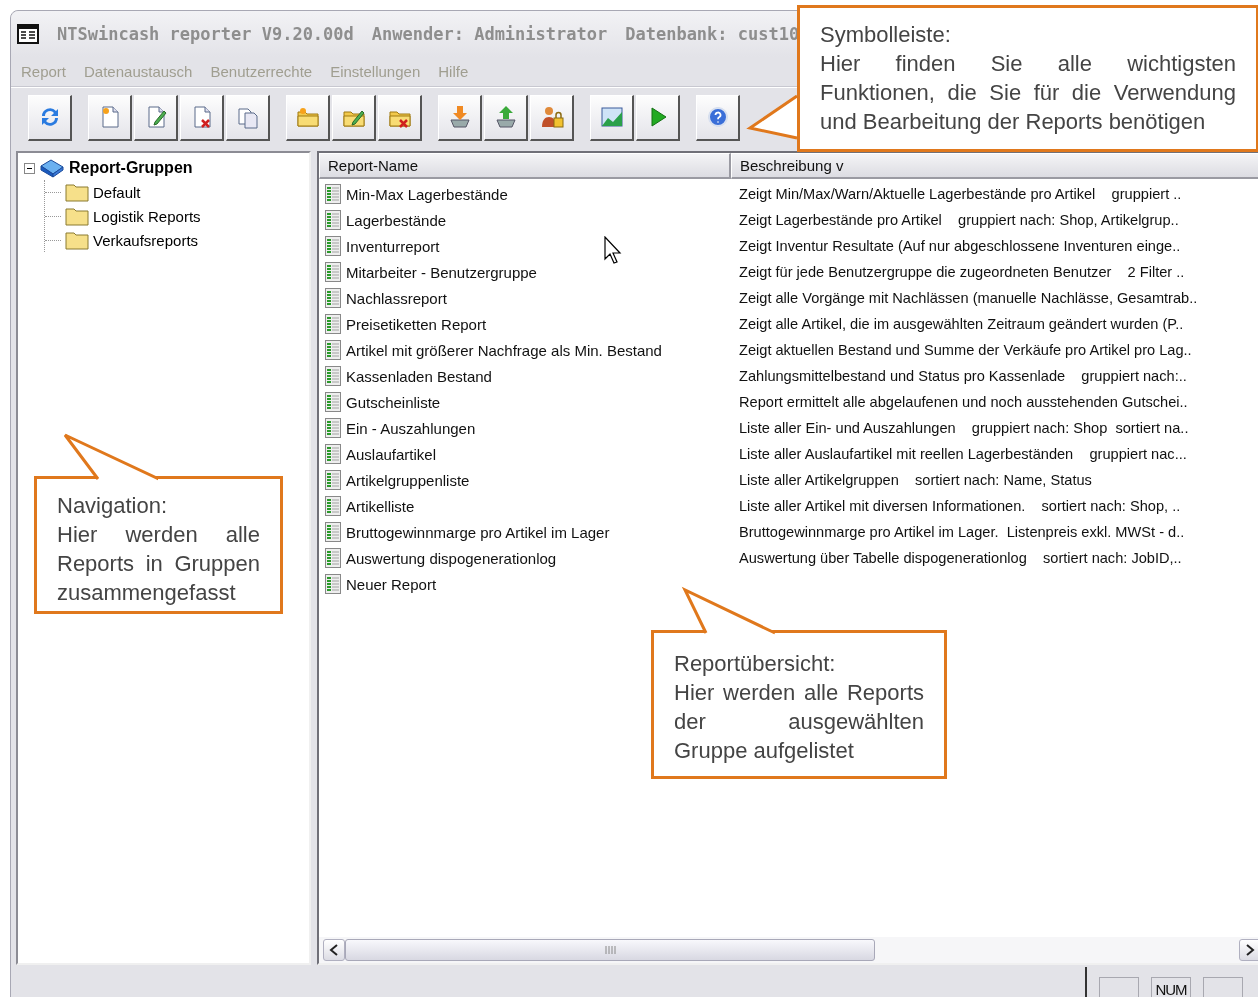 The width and height of the screenshot is (1258, 997). What do you see at coordinates (478, 532) in the screenshot?
I see `report-name: Bruttogewinnmarge pro Artikel im Lager` at bounding box center [478, 532].